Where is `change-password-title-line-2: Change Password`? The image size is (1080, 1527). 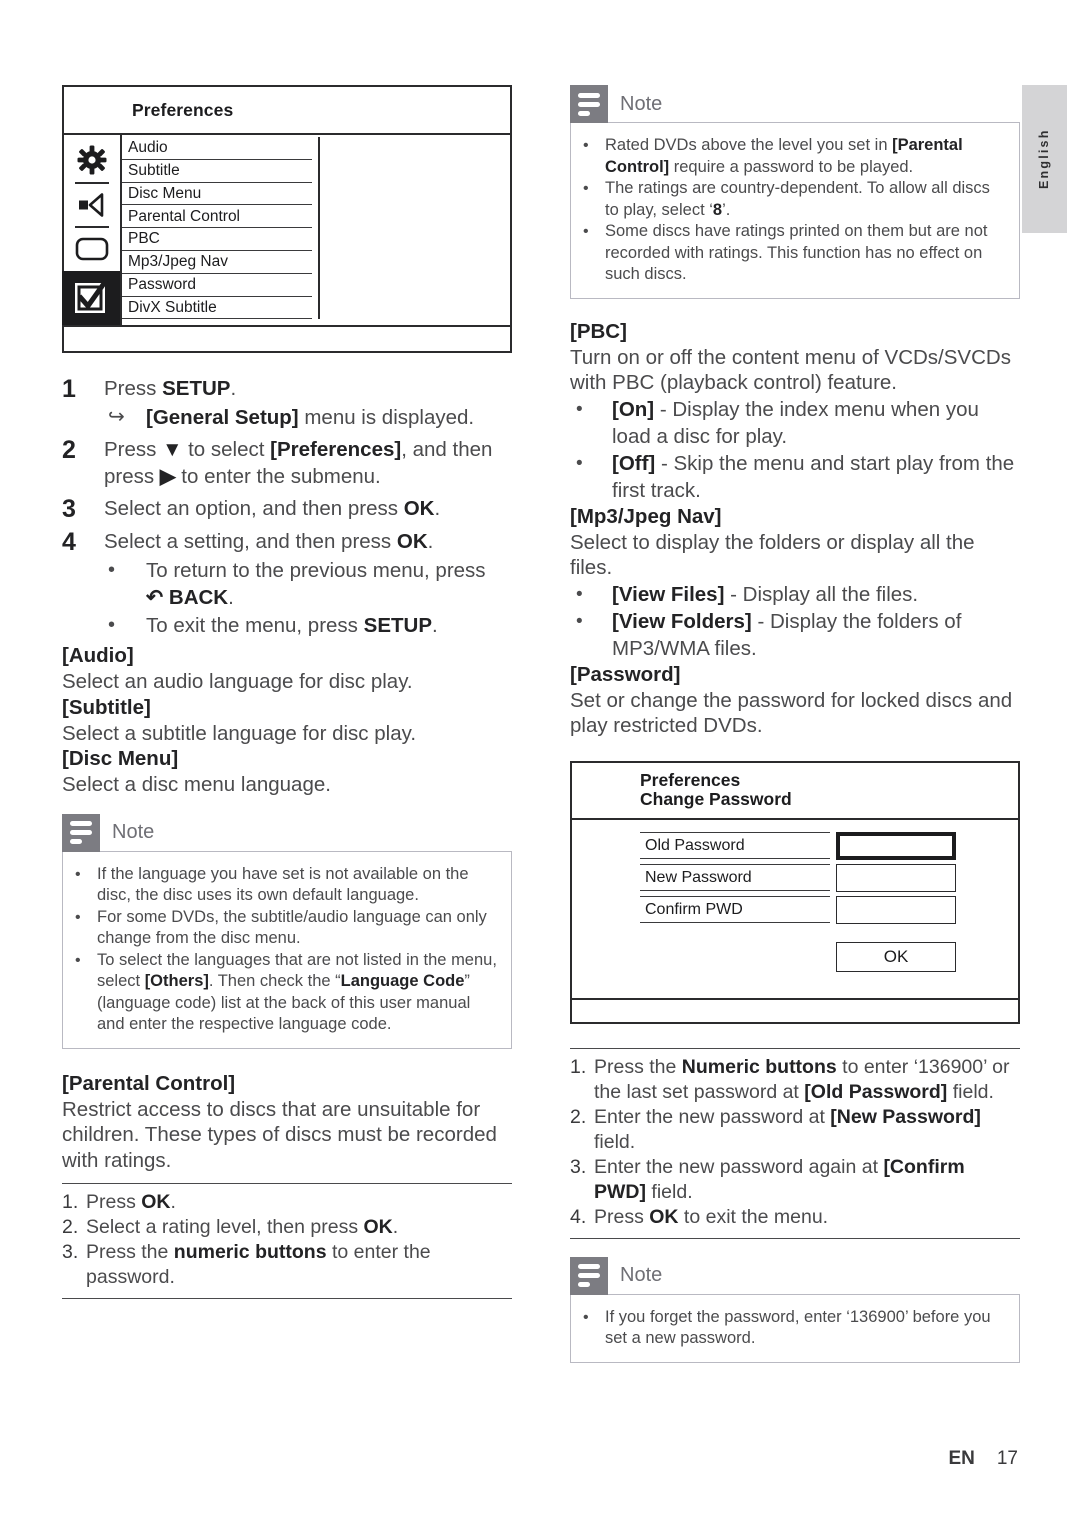
change-password-title-line-2: Change Password is located at coordinates (716, 798).